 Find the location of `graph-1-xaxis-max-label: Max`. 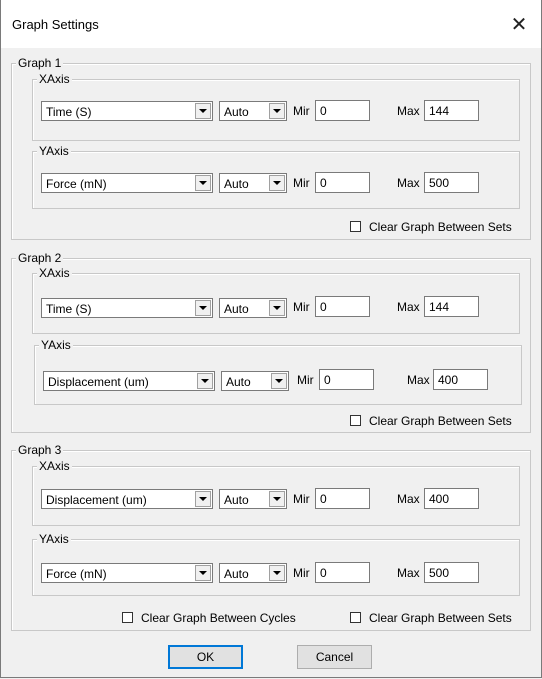

graph-1-xaxis-max-label: Max is located at coordinates (408, 111).